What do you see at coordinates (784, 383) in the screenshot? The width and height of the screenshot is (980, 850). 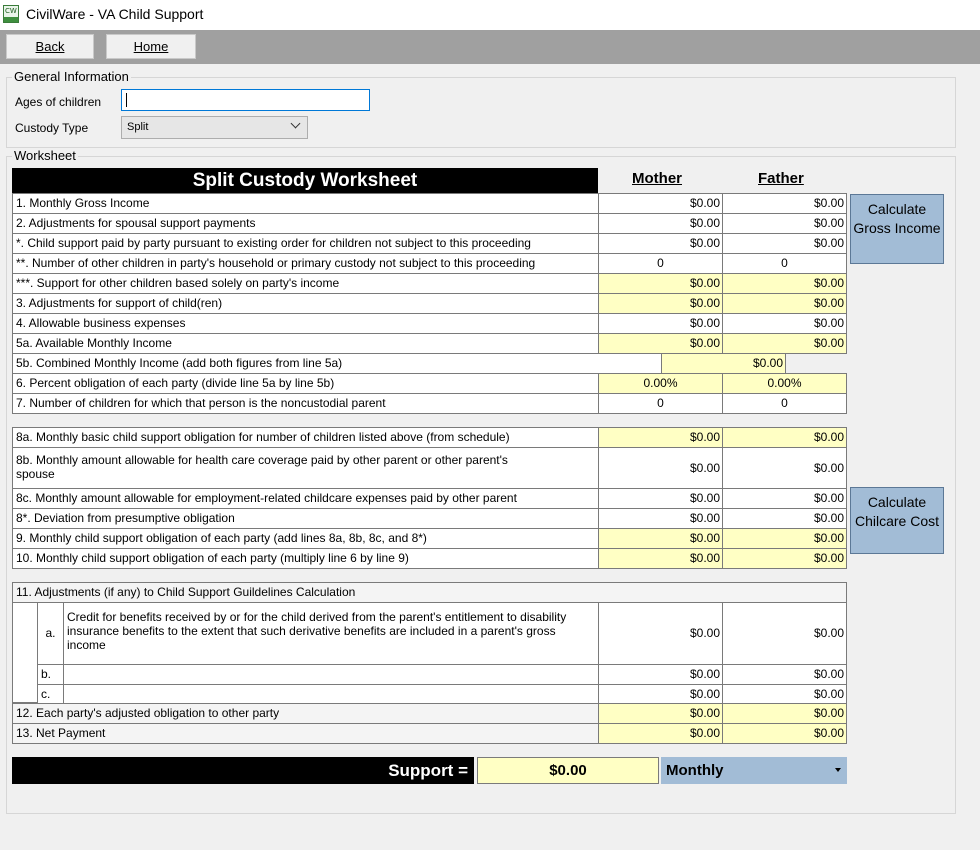 I see `father-value: 0.00%` at bounding box center [784, 383].